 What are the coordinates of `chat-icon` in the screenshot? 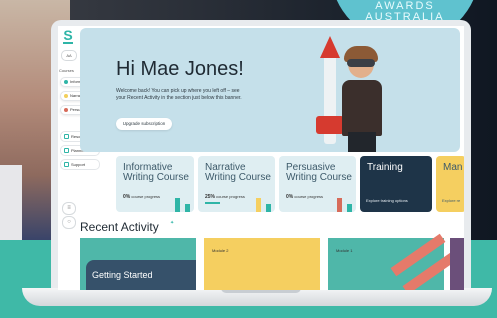 It's located at (66, 165).